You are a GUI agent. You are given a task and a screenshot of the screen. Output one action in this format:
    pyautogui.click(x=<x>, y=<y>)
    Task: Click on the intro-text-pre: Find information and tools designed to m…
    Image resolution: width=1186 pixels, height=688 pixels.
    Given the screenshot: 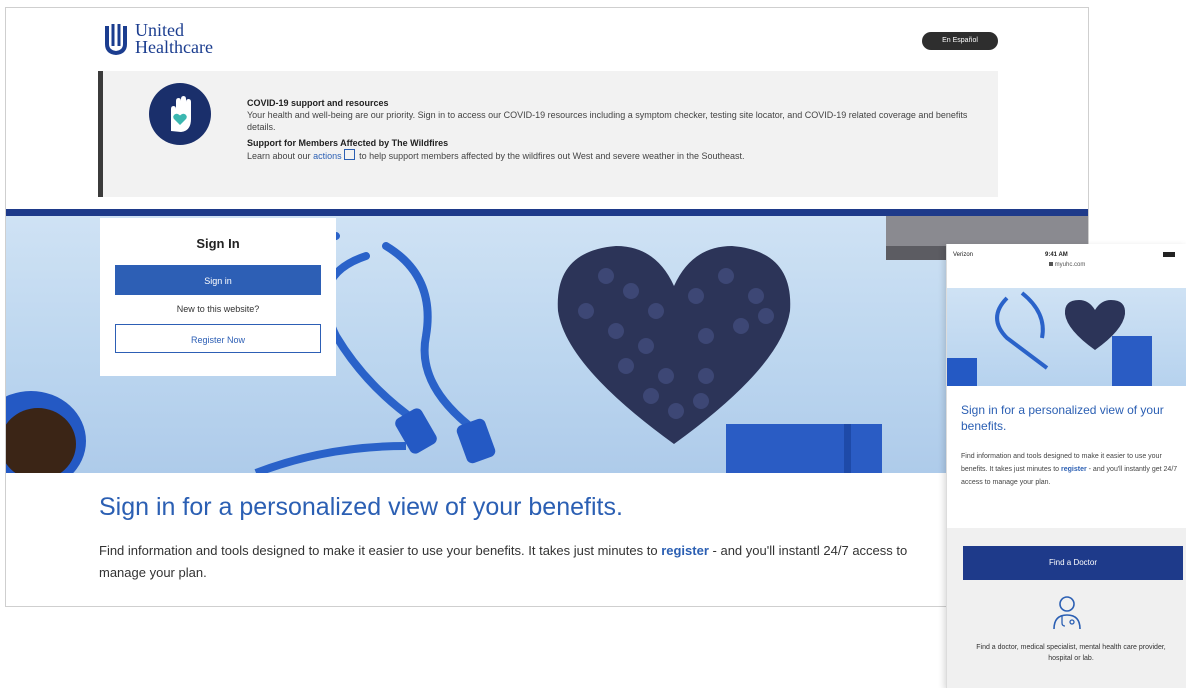 What is the action you would take?
    pyautogui.click(x=378, y=550)
    